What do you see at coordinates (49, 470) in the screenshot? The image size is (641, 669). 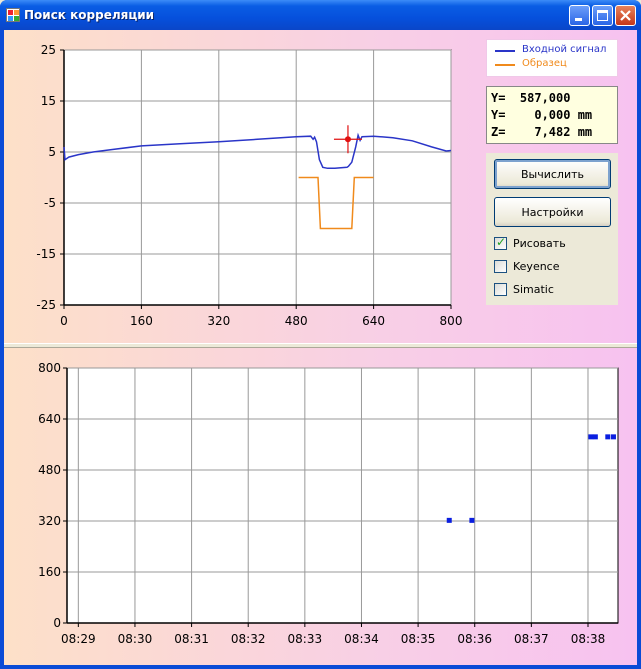 I see `y-tick-label: 480` at bounding box center [49, 470].